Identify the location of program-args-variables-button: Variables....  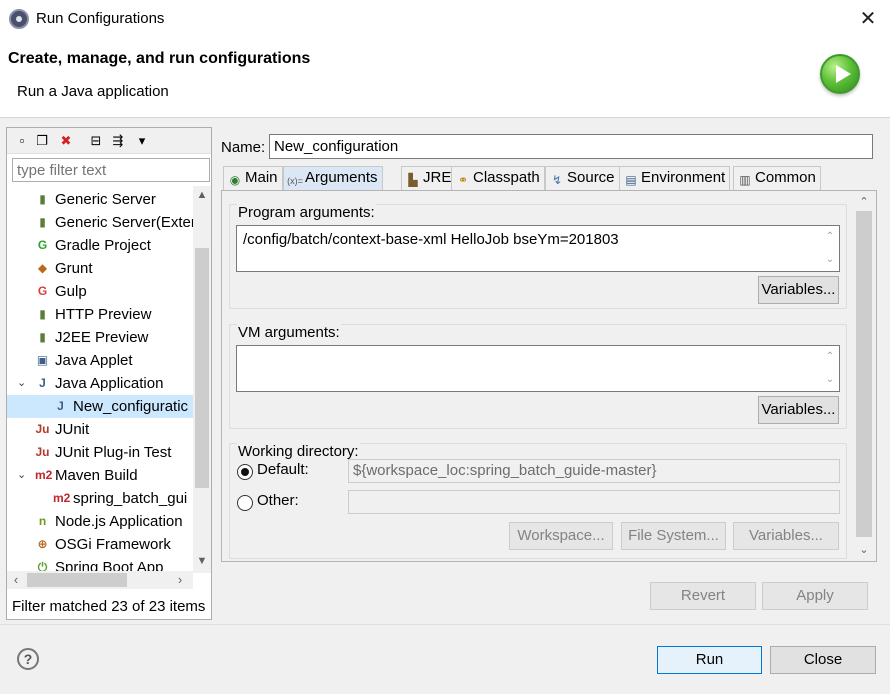
(798, 290).